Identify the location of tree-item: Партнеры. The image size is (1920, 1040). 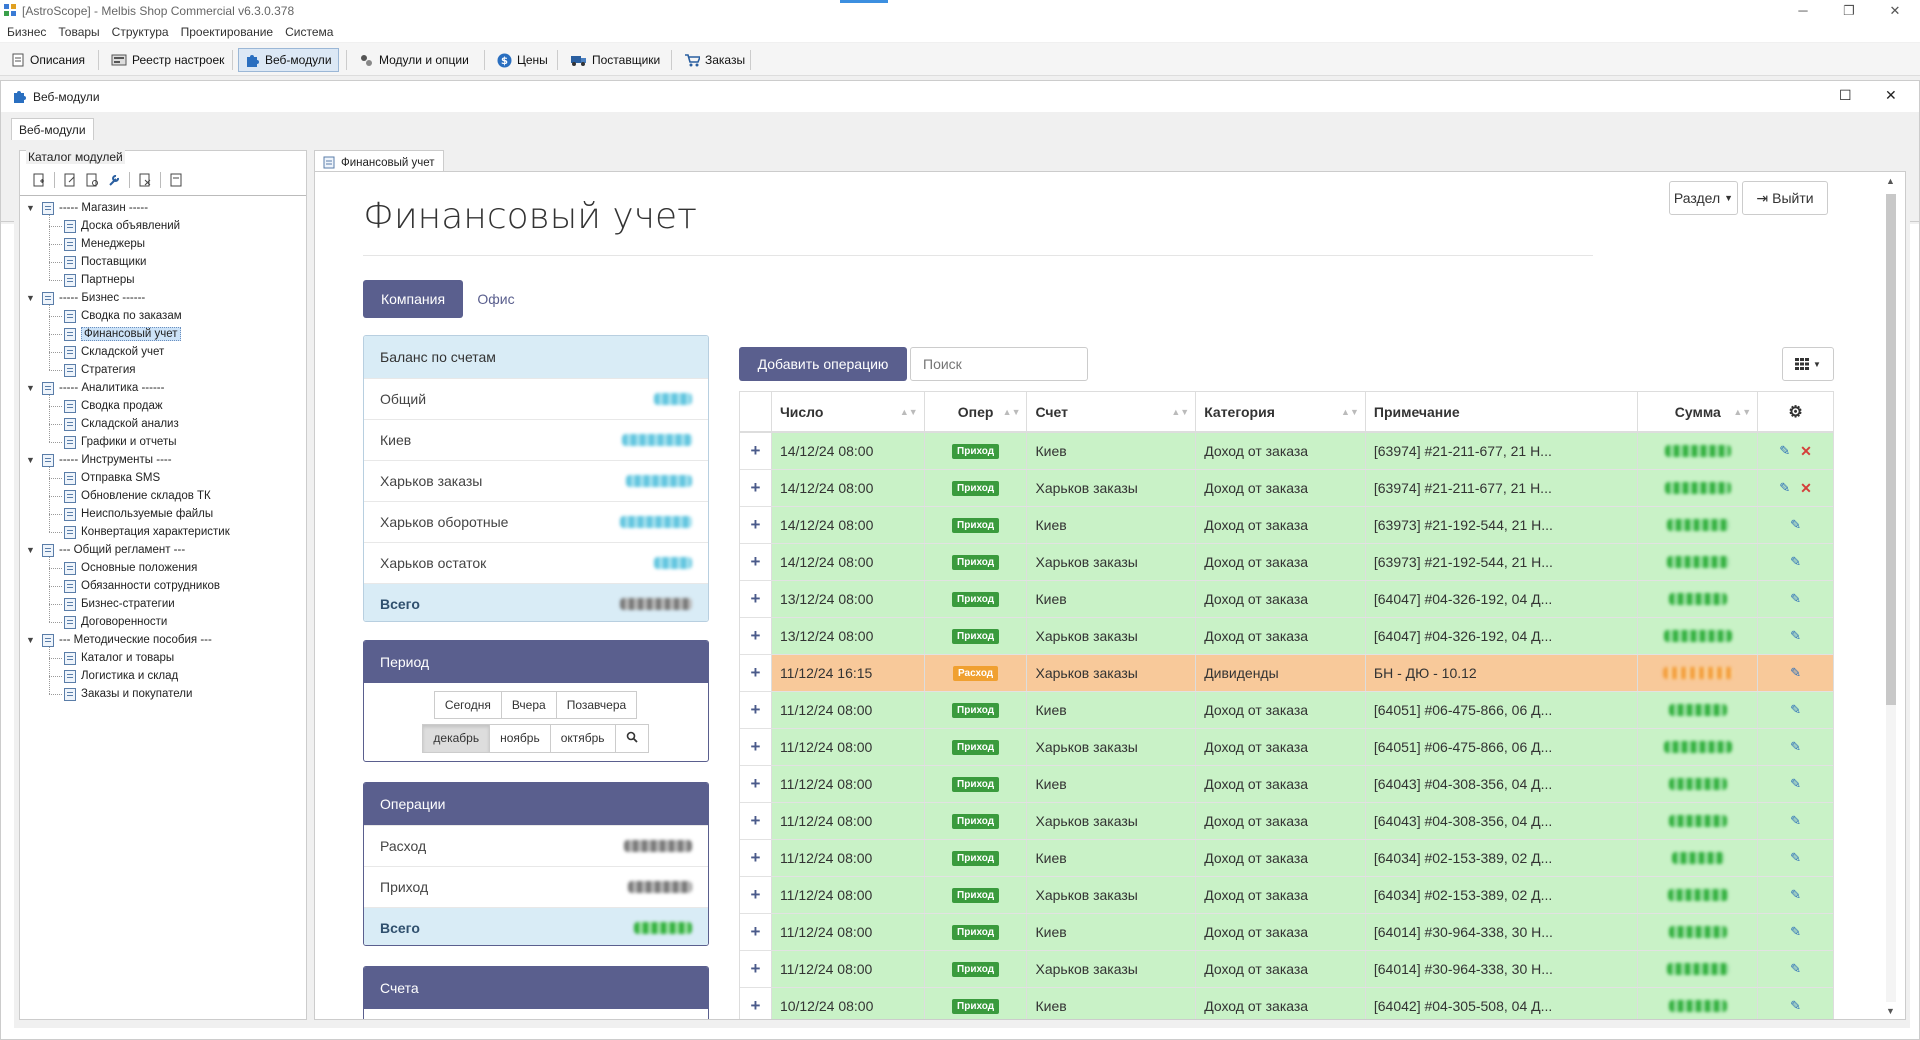
(99, 280).